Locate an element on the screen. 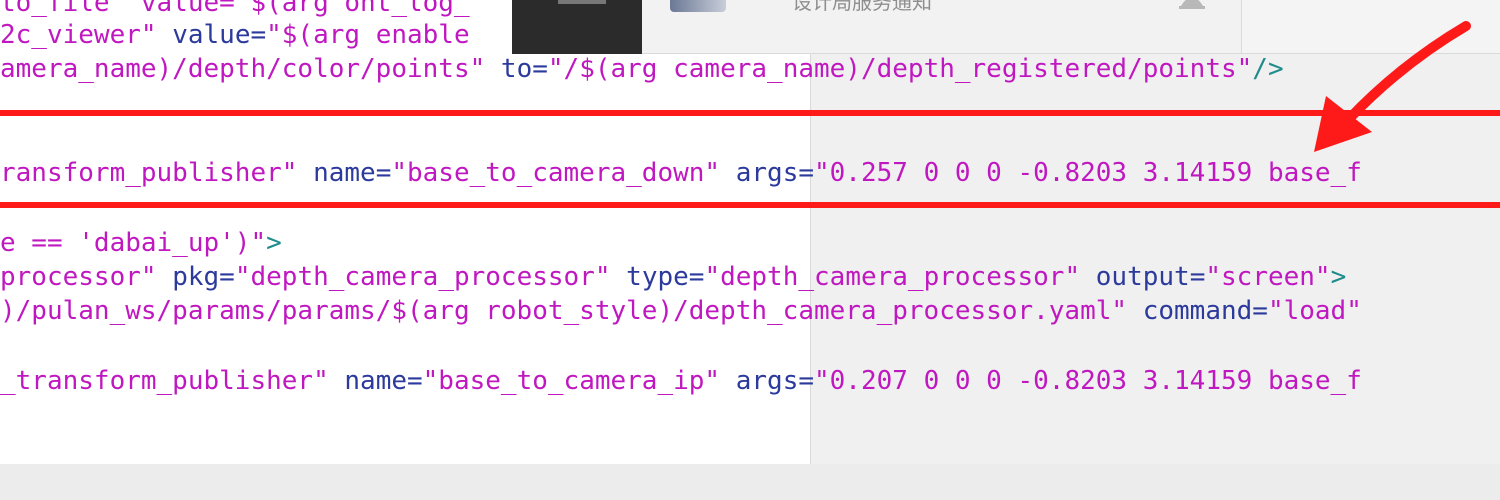 This screenshot has height=500, width=1500. code-line-1: to_file" value="$(arg ont_log_ is located at coordinates (235, 10).